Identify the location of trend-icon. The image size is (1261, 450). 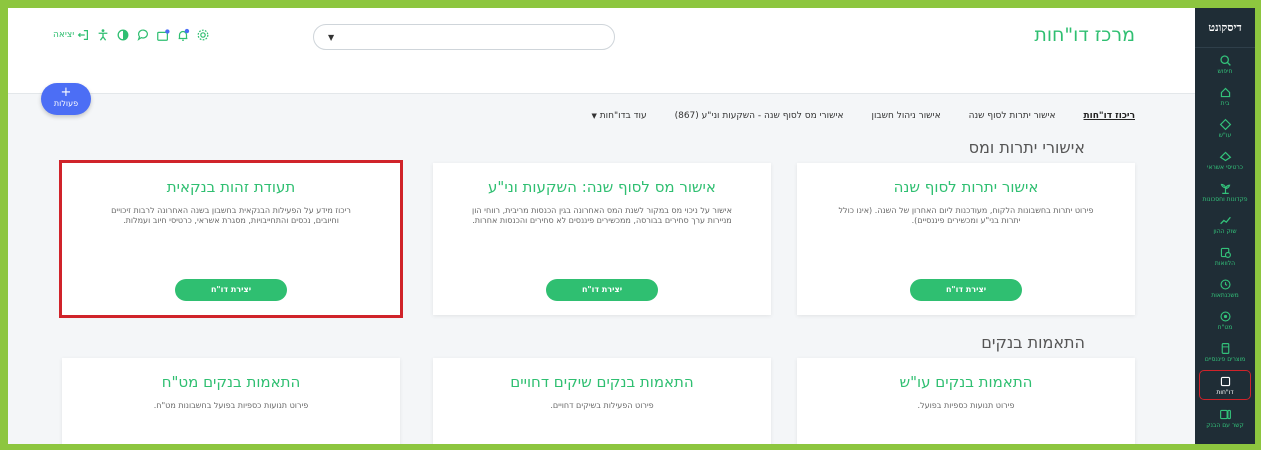
(1225, 220).